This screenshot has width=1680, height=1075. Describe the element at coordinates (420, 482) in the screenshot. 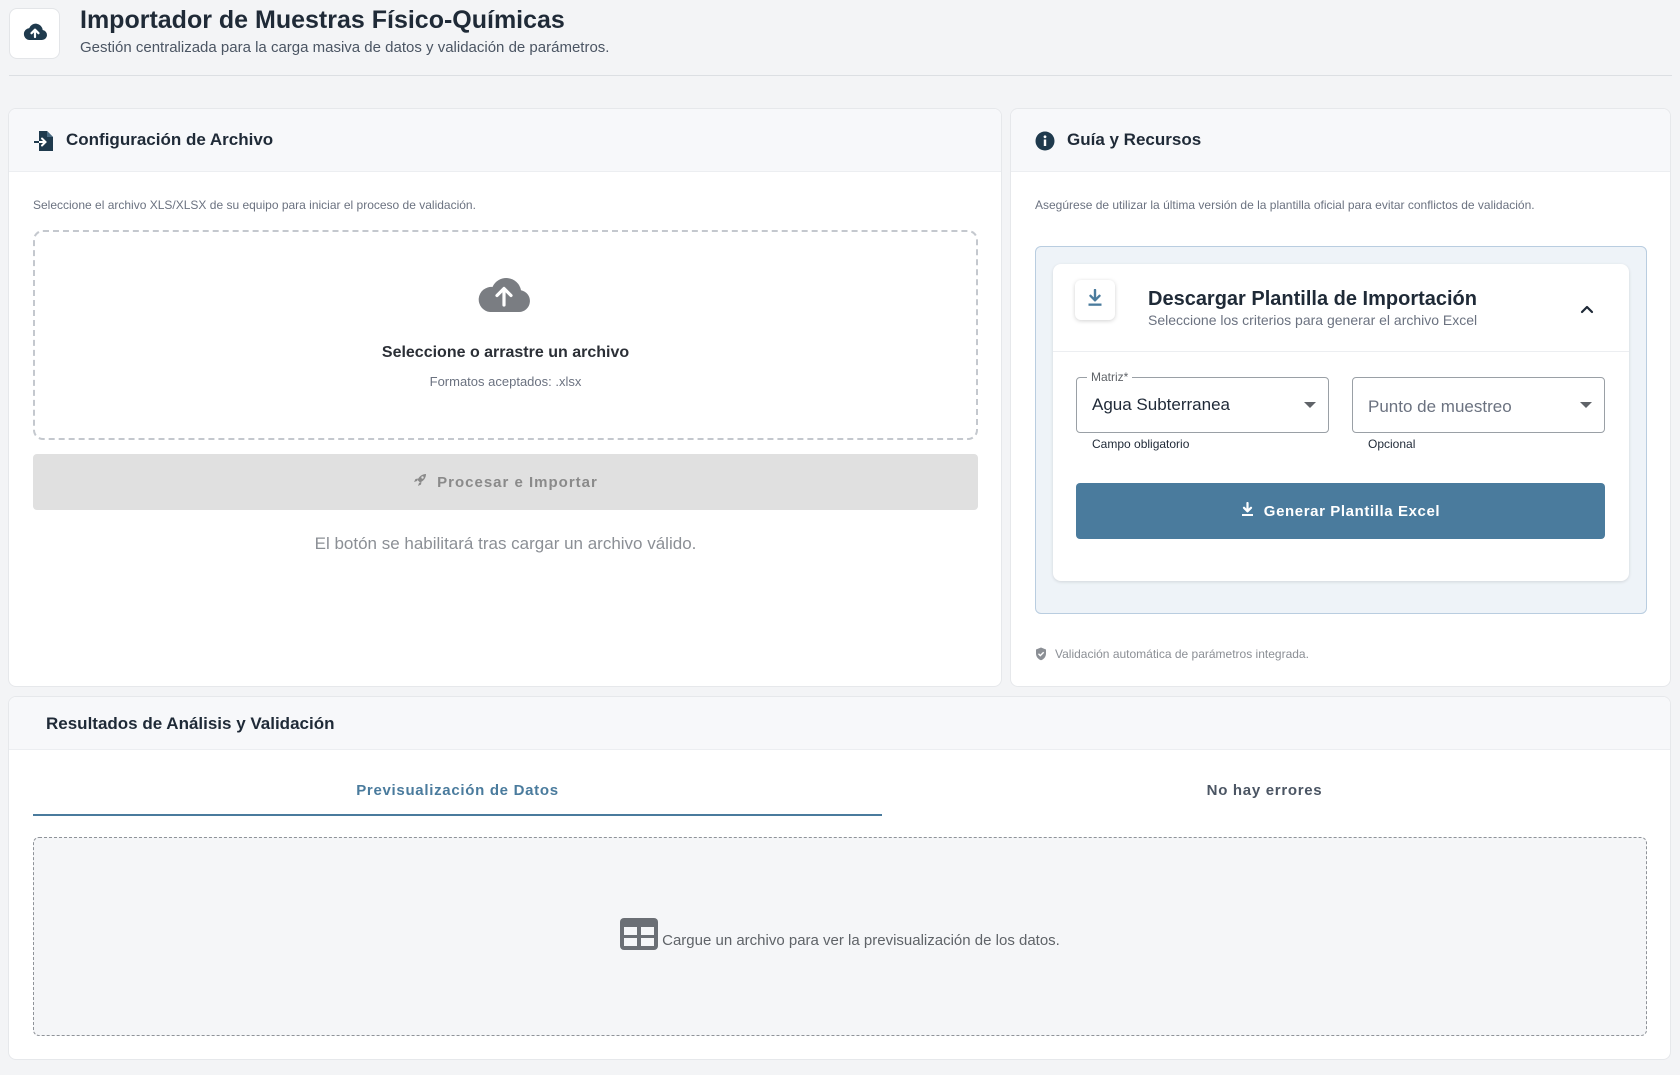

I see `rocket-icon` at that location.